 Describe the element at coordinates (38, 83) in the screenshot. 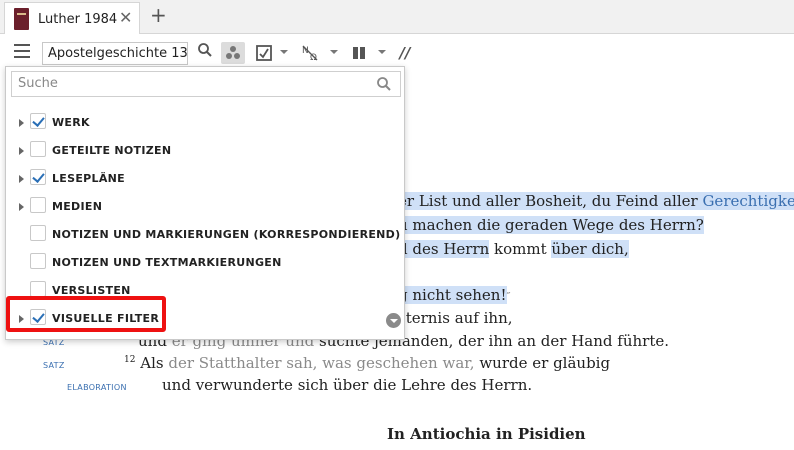

I see `search-placeholder: Suche` at that location.